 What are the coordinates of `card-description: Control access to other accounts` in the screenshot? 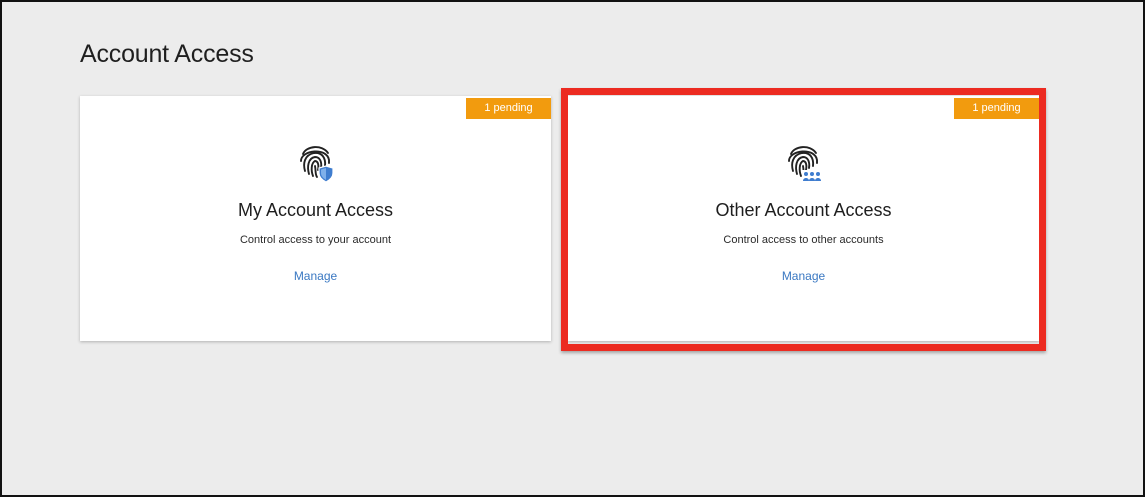 It's located at (803, 240).